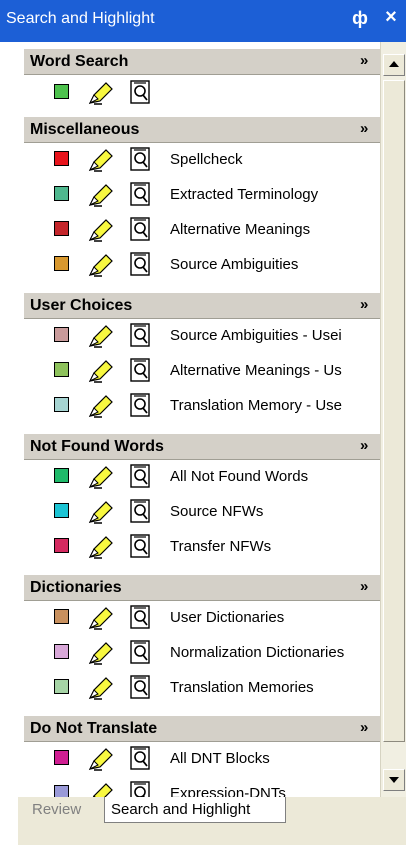 The image size is (406, 845). What do you see at coordinates (242, 687) in the screenshot?
I see `highlight-label: Translation Memories` at bounding box center [242, 687].